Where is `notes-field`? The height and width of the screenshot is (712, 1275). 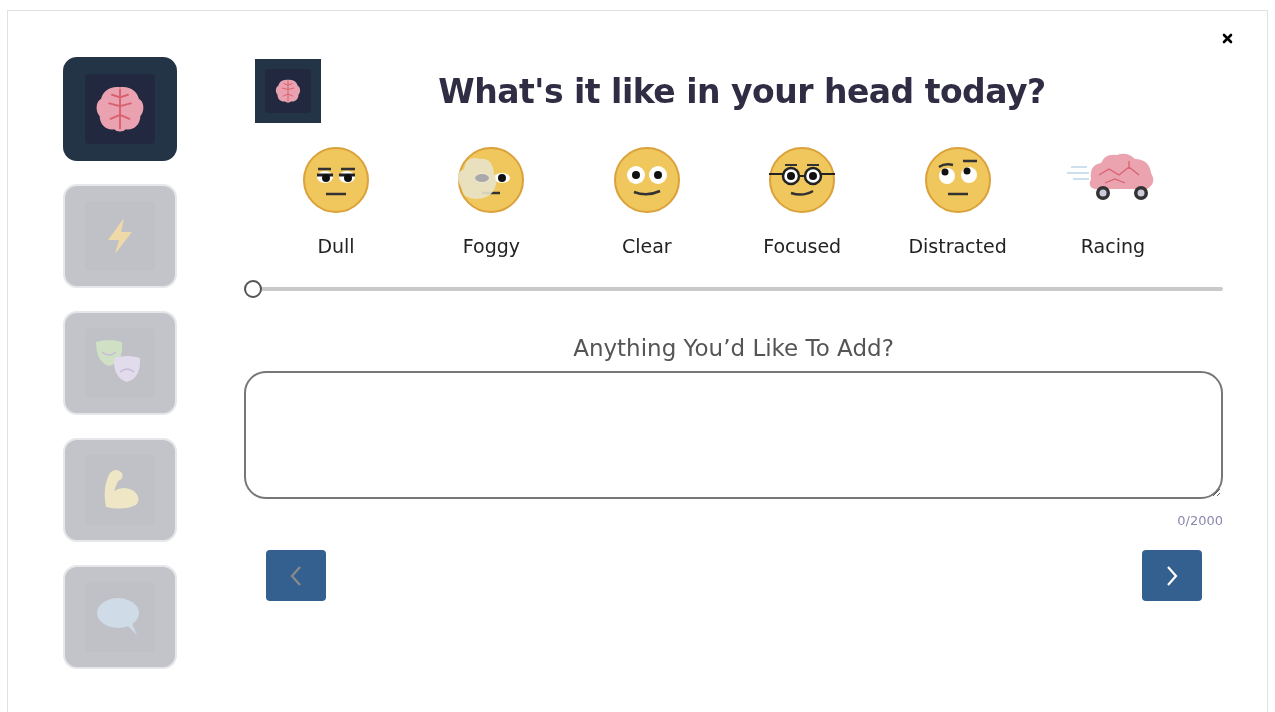 notes-field is located at coordinates (733, 435).